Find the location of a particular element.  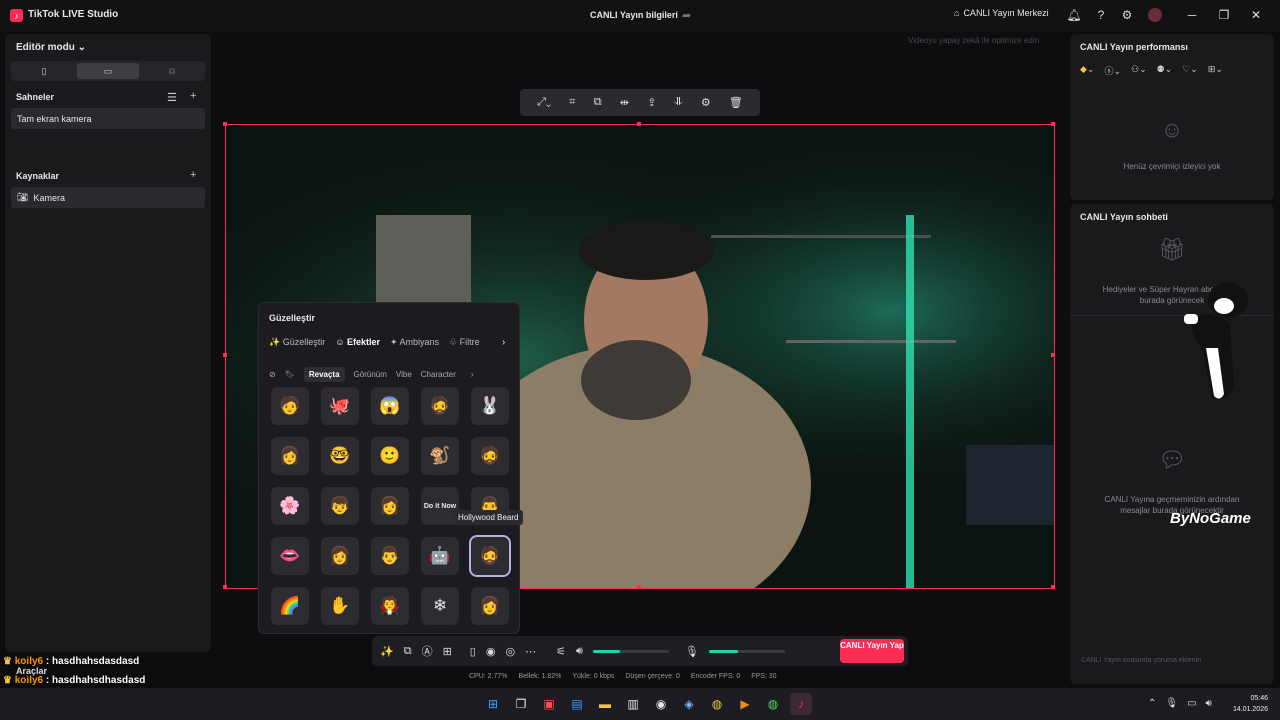

tab-ambiance: ✦ Ambiyans is located at coordinates (414, 342).